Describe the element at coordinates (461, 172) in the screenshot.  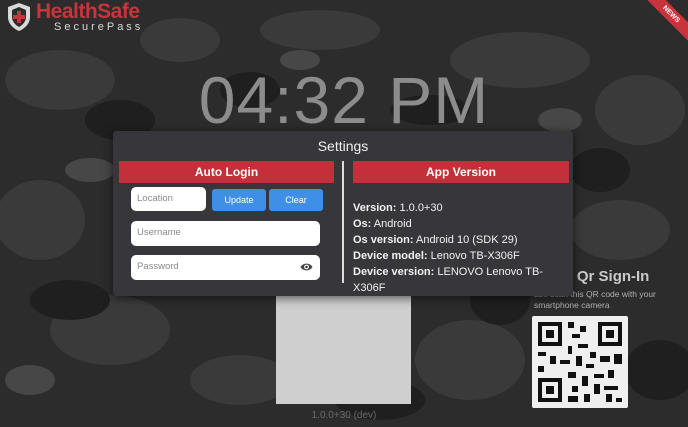
I see `app-version-header: App Version` at that location.